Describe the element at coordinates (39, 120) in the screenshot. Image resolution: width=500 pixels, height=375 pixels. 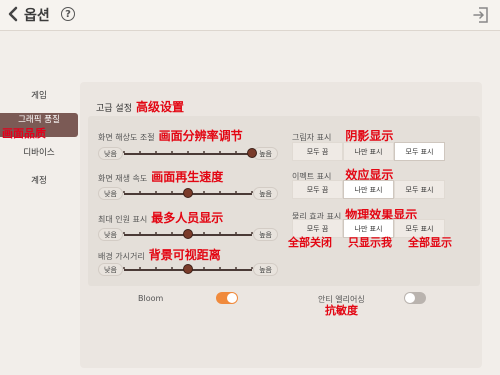
I see `sidebar-item-label: 그래픽 품질` at that location.